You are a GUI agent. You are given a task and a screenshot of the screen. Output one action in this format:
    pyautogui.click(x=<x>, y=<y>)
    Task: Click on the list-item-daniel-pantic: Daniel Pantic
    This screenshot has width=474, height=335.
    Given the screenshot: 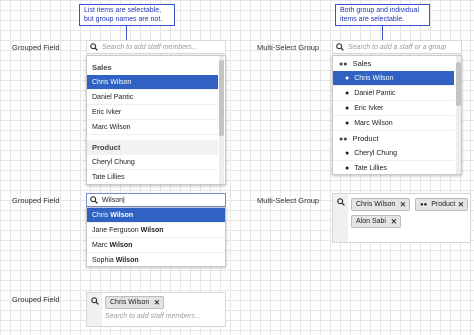 What is the action you would take?
    pyautogui.click(x=152, y=97)
    